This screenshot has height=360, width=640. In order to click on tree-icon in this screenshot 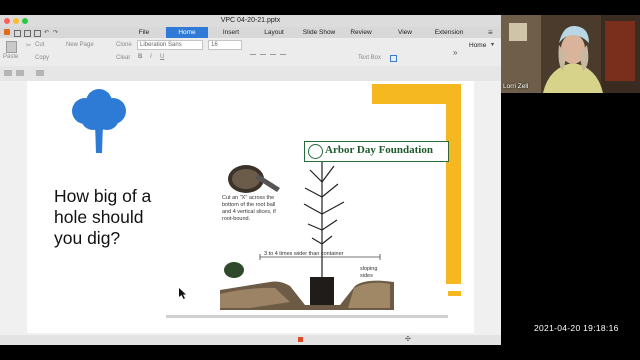, I will do `click(99, 121)`.